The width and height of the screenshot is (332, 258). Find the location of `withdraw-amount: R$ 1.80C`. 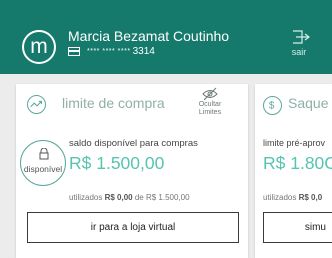

withdraw-amount: R$ 1.80C is located at coordinates (297, 163).